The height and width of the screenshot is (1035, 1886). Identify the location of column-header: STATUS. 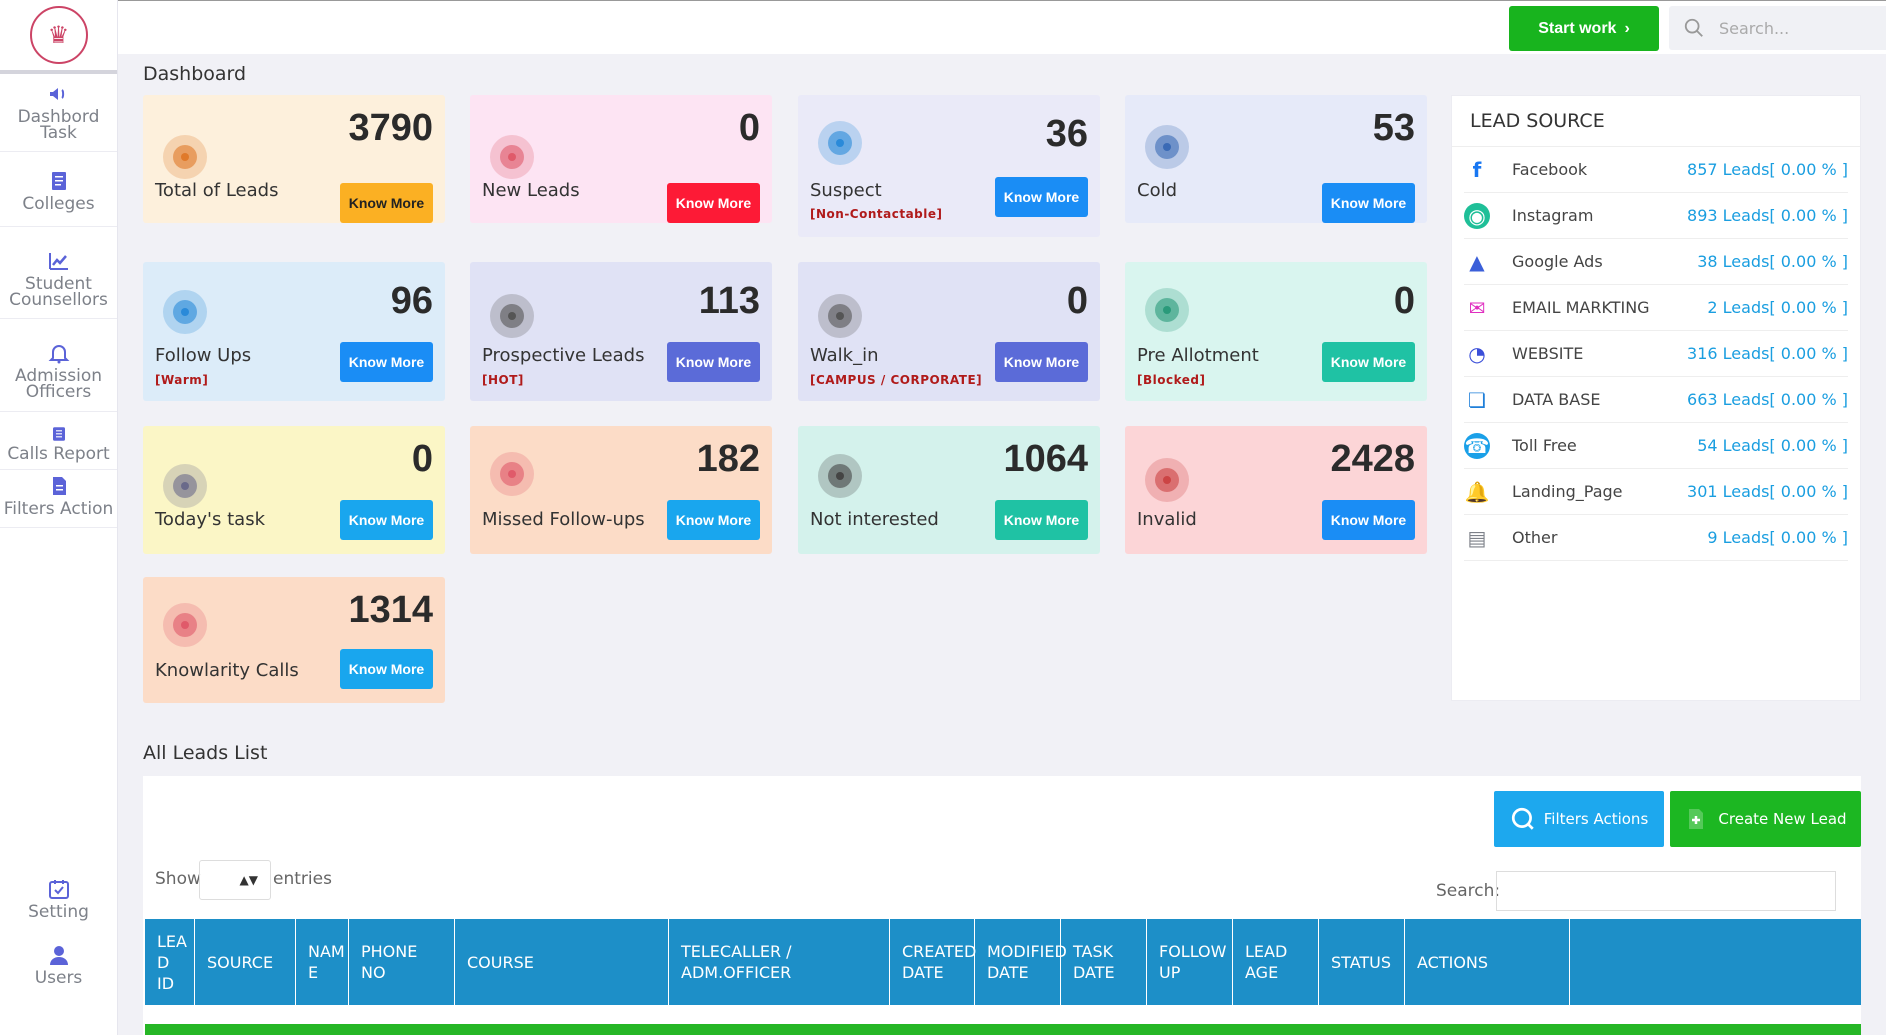
(1362, 962).